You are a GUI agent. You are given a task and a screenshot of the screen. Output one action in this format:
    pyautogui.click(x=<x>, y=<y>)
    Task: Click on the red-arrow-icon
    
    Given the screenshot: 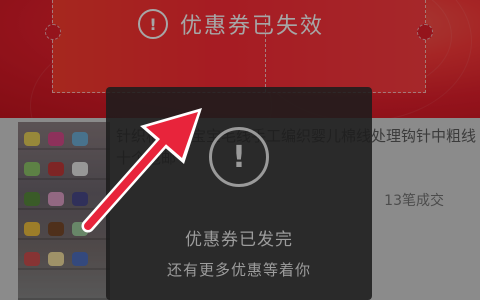 What is the action you would take?
    pyautogui.click(x=141, y=170)
    